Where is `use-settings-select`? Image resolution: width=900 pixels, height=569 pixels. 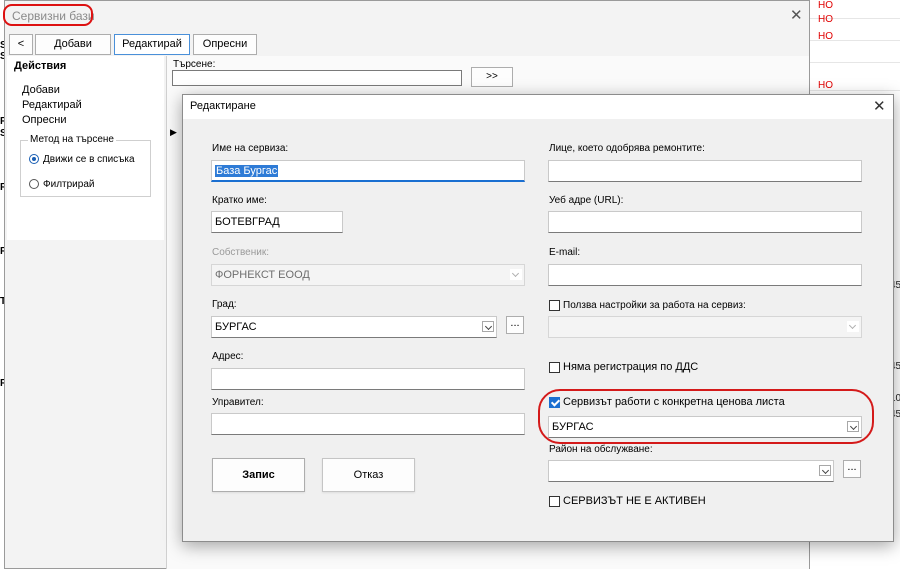
use-settings-select is located at coordinates (705, 327).